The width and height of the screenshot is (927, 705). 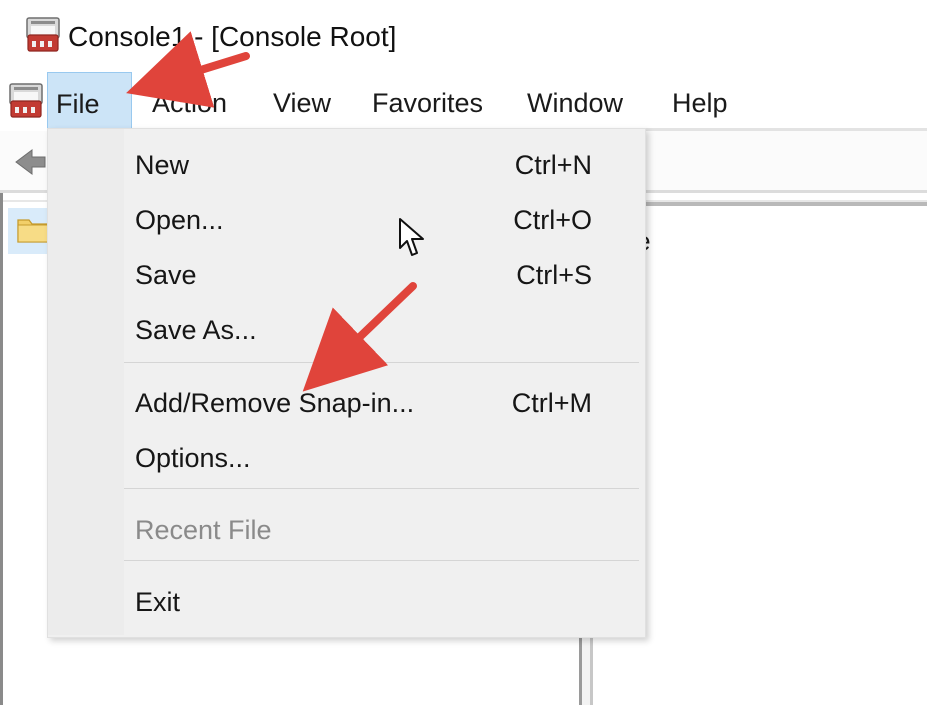 I want to click on menu-help: Help, so click(x=700, y=101).